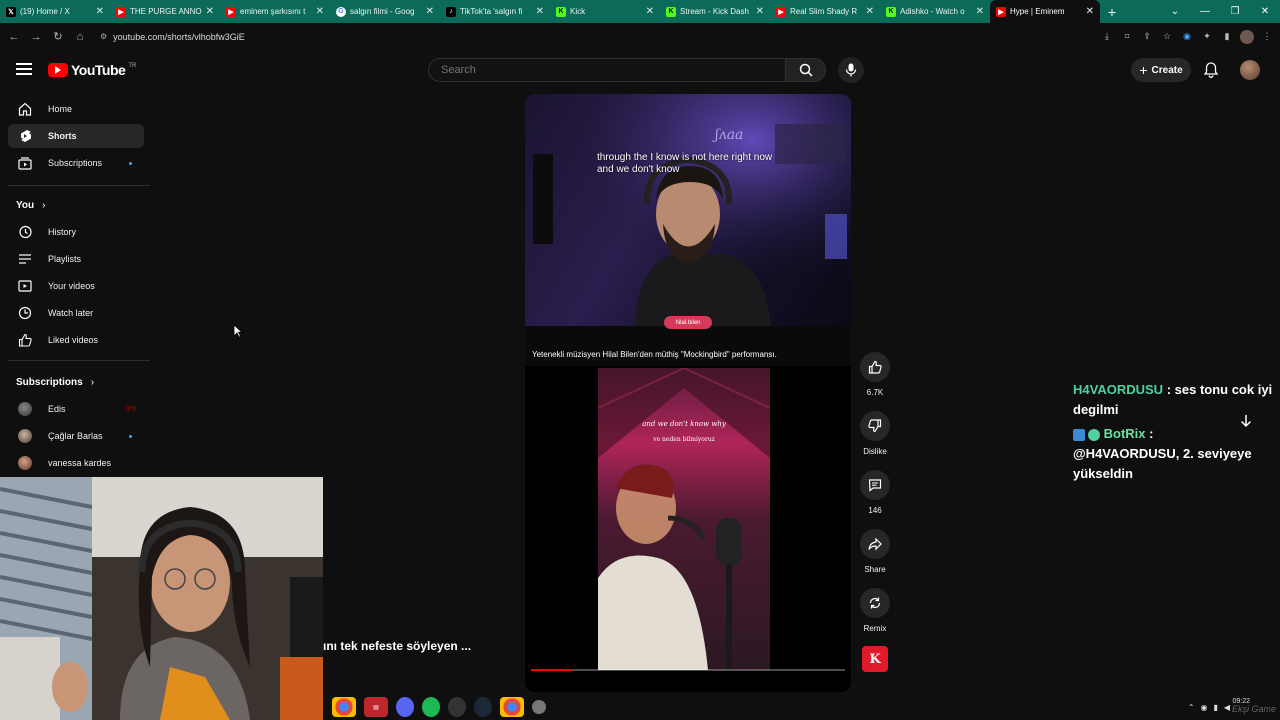  I want to click on share-button: Share, so click(875, 551).